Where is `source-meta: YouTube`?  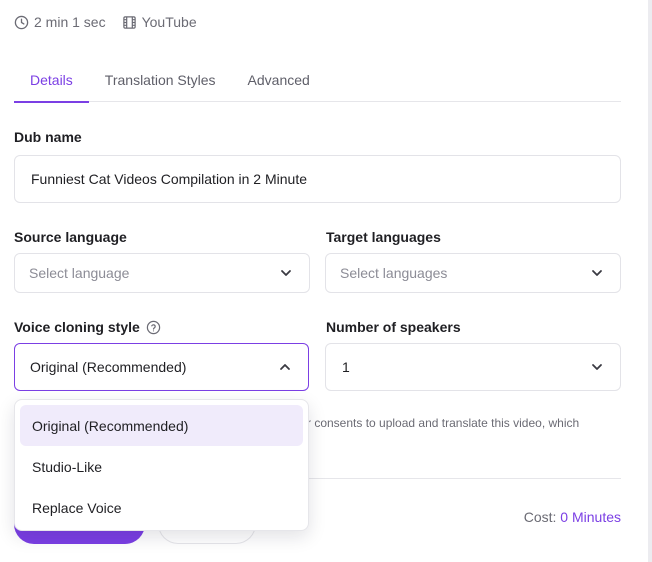
source-meta: YouTube is located at coordinates (159, 22).